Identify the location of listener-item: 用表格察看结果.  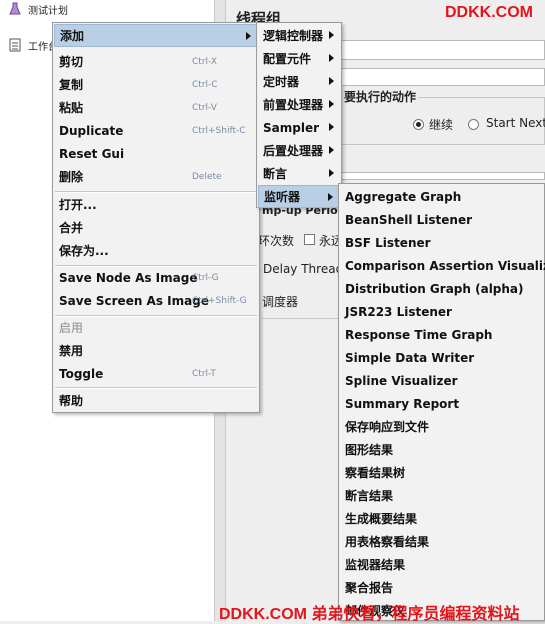
(441, 541).